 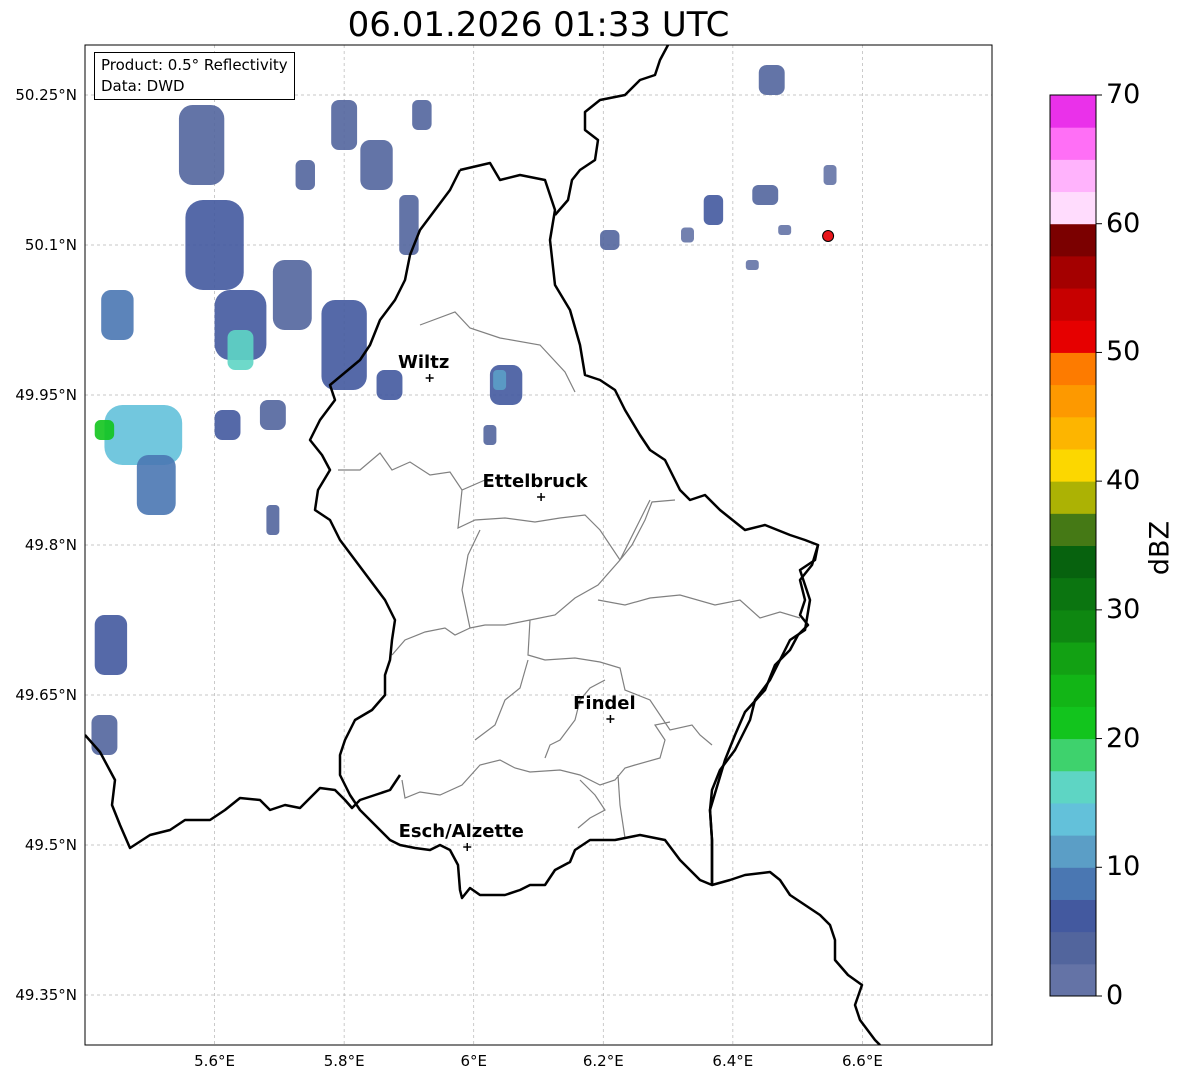 What do you see at coordinates (1123, 738) in the screenshot?
I see `colorbar-tick-label: 20` at bounding box center [1123, 738].